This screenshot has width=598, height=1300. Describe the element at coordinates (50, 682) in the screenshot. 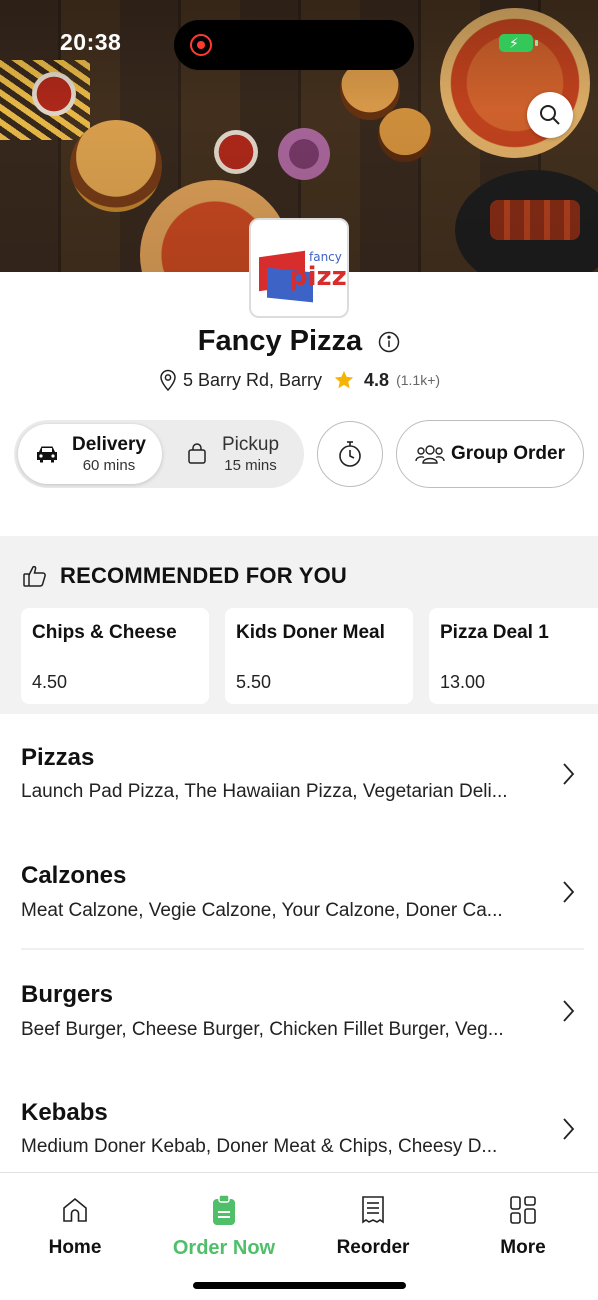

I see `item-price: 4.50` at that location.